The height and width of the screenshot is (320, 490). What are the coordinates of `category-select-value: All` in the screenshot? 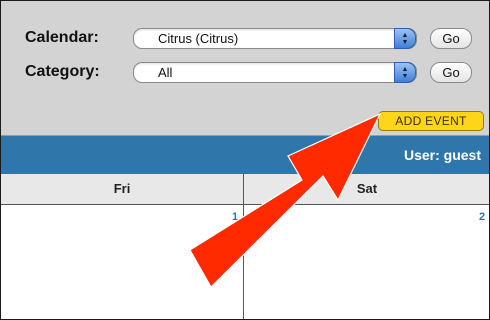 It's located at (165, 72).